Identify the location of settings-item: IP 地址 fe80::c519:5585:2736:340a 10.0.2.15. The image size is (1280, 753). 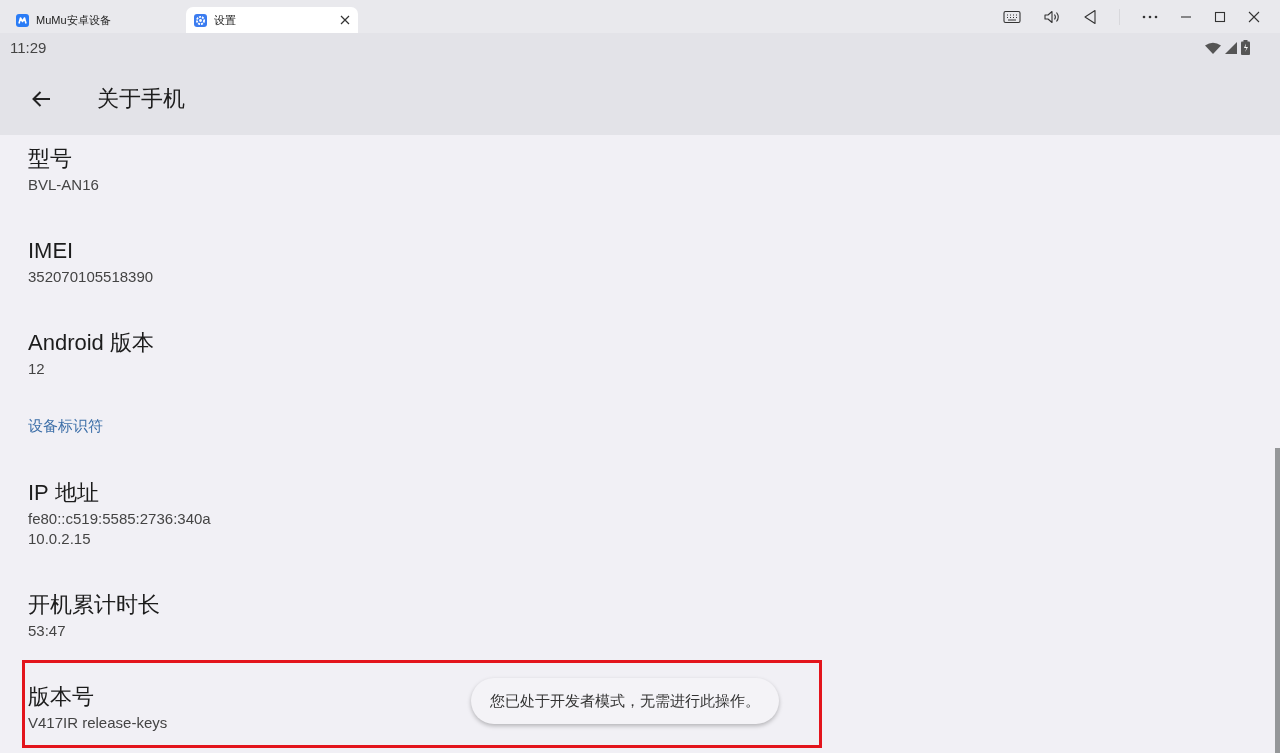
(636, 512).